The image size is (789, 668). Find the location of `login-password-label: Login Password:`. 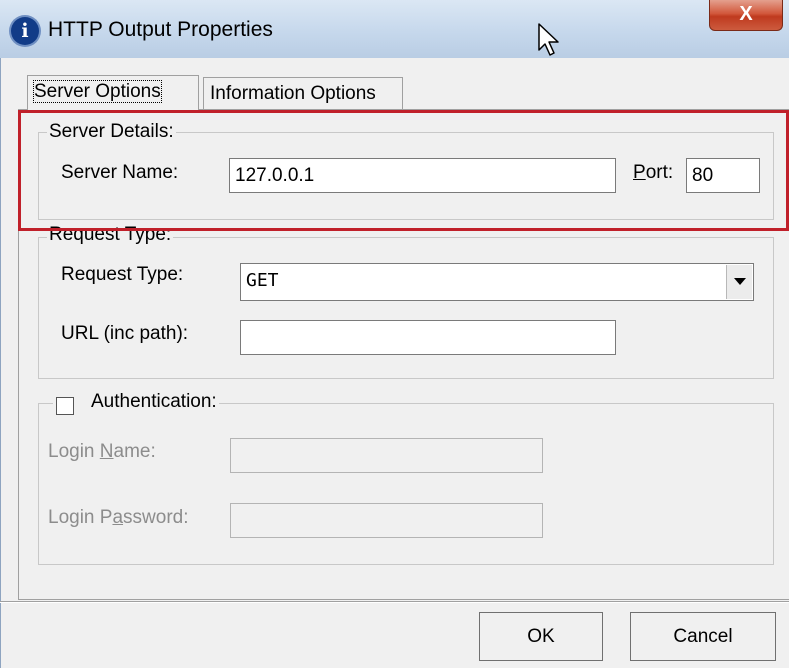

login-password-label: Login Password: is located at coordinates (118, 517).